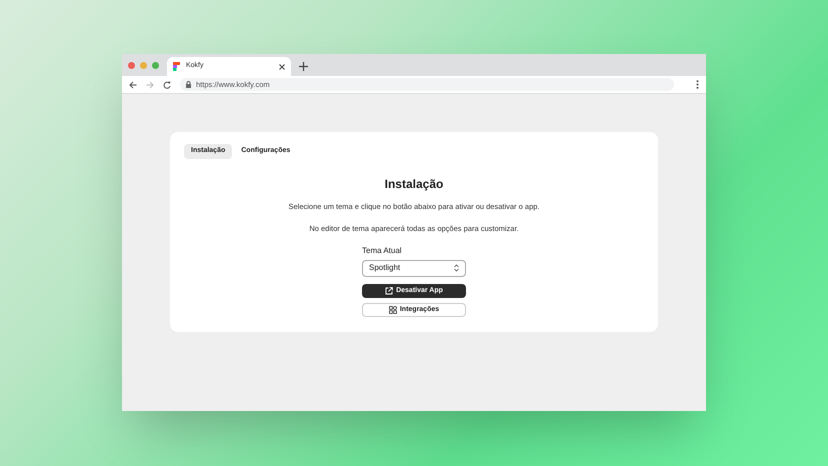 The image size is (828, 466). Describe the element at coordinates (697, 84) in the screenshot. I see `menu-icon` at that location.